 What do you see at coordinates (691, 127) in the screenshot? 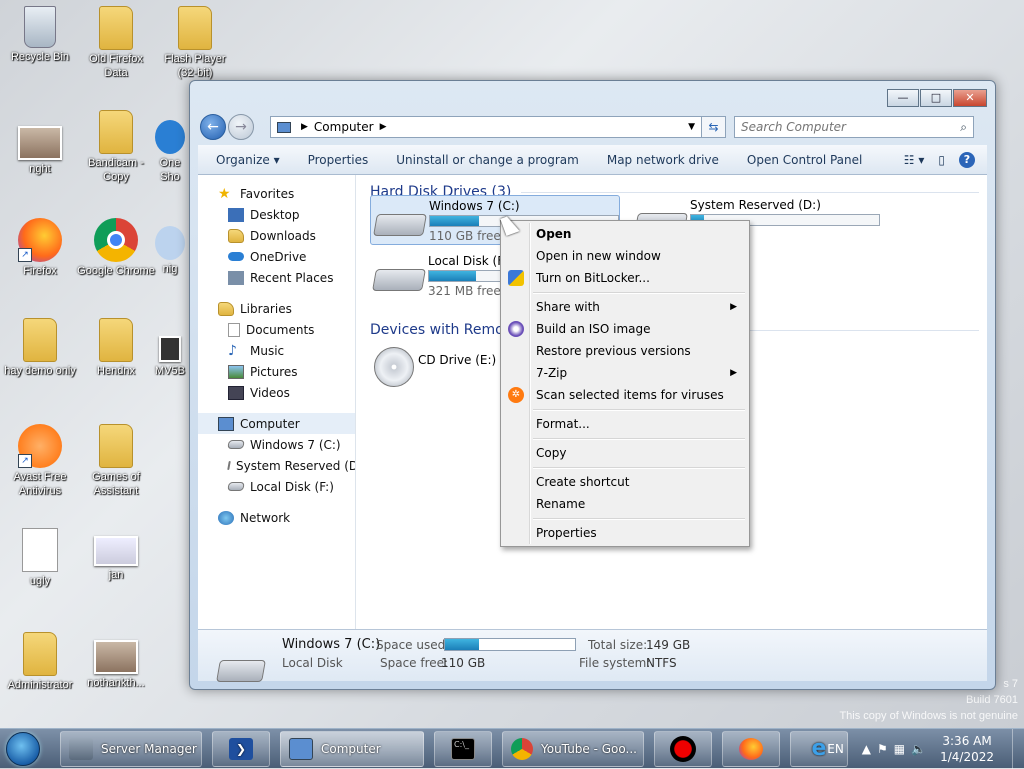
I see `address-dropdown-icon: ▼` at bounding box center [691, 127].